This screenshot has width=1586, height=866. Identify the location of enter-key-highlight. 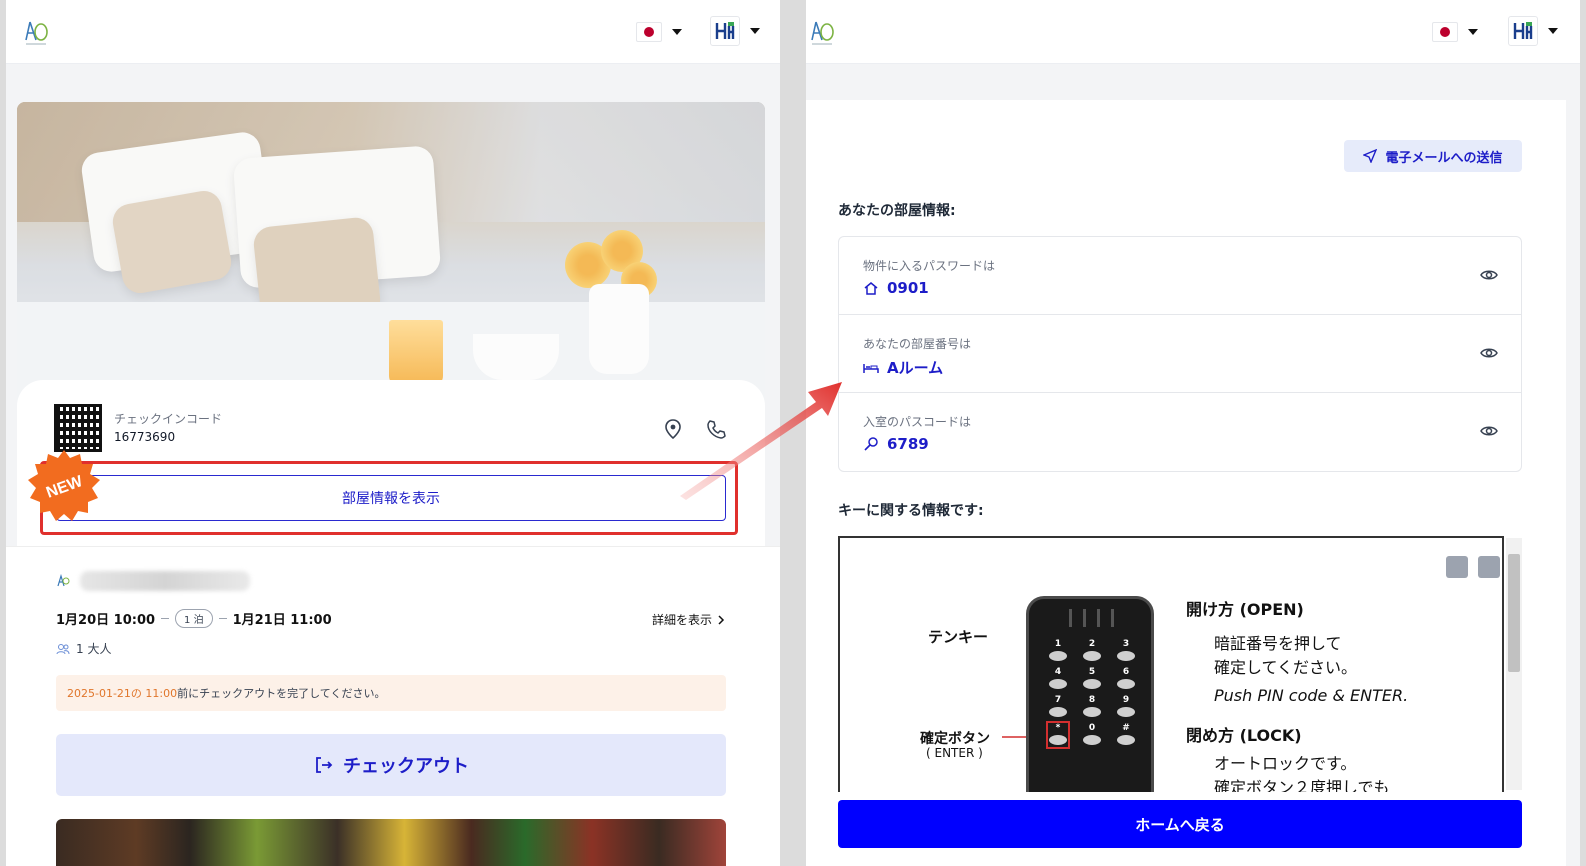
(1058, 735).